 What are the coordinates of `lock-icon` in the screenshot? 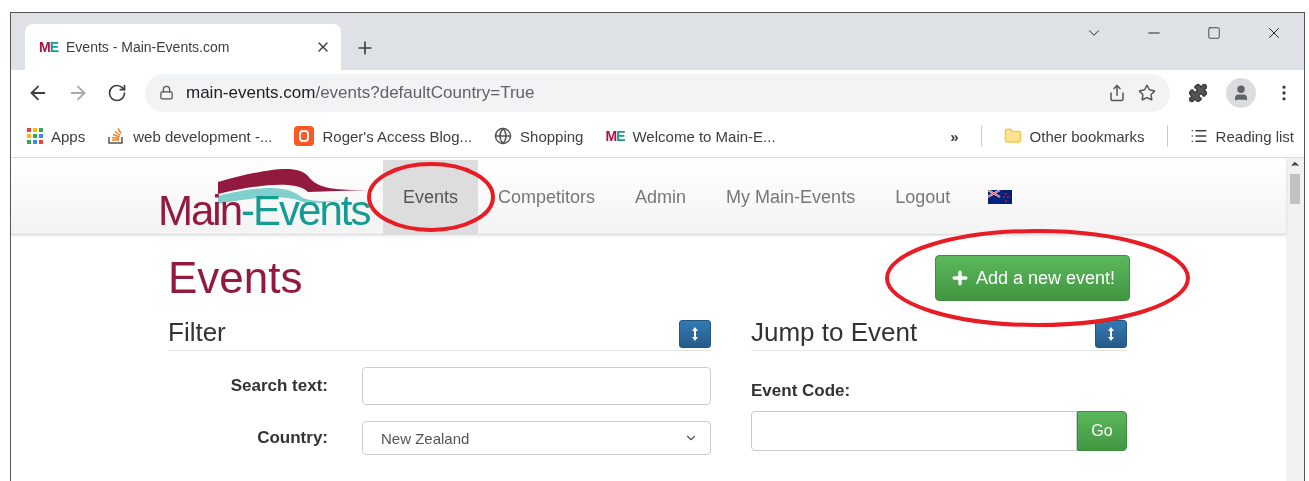 It's located at (166, 92).